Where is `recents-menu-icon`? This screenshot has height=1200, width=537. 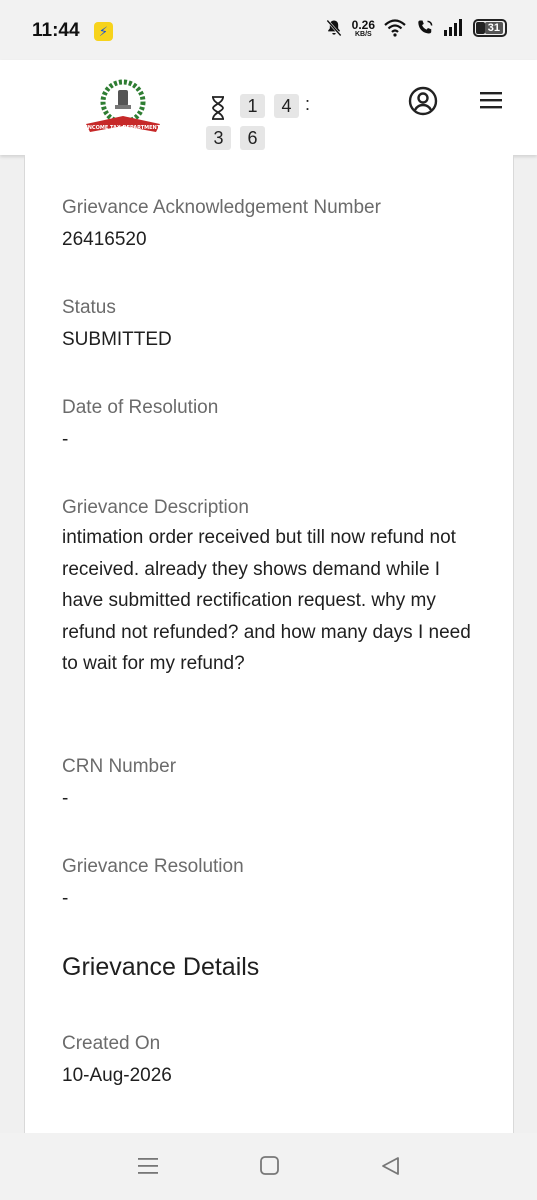 recents-menu-icon is located at coordinates (148, 1166).